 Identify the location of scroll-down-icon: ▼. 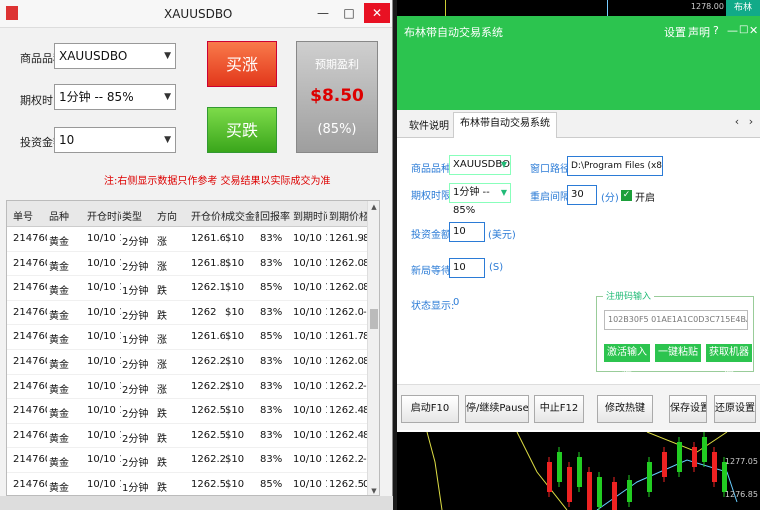
(373, 490).